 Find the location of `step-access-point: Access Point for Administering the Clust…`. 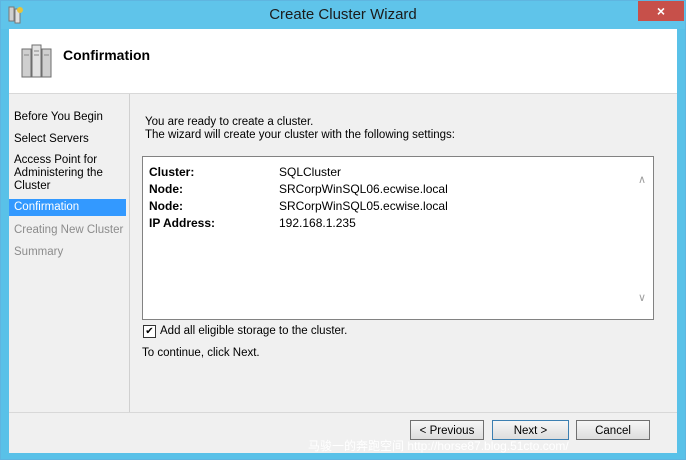

step-access-point: Access Point for Administering the Clust… is located at coordinates (59, 173).